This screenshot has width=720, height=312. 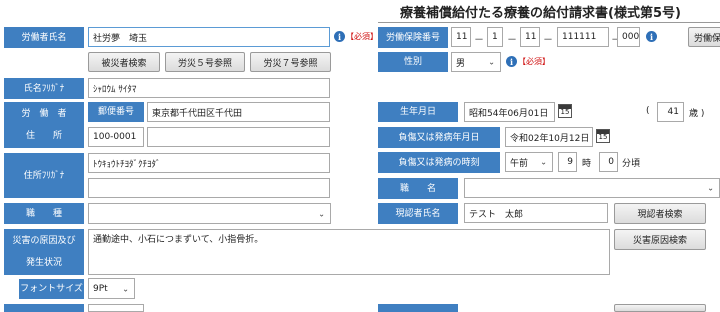 What do you see at coordinates (648, 111) in the screenshot?
I see `age-open-paren: (` at bounding box center [648, 111].